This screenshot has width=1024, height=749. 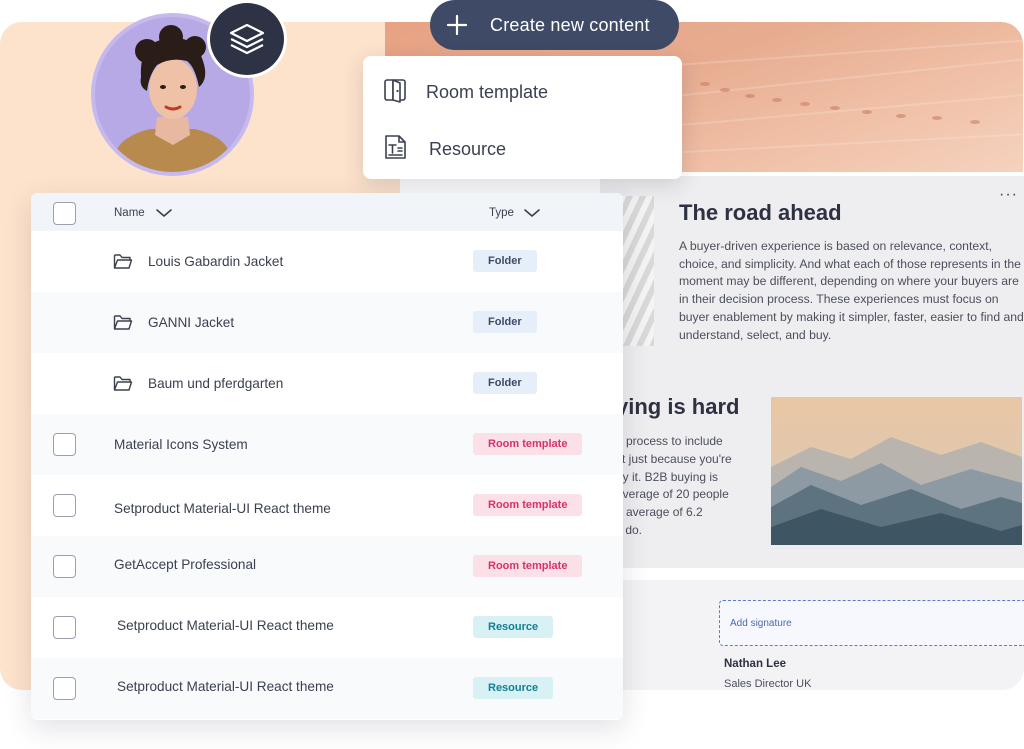 What do you see at coordinates (191, 322) in the screenshot?
I see `row-name: GANNI Jacket` at bounding box center [191, 322].